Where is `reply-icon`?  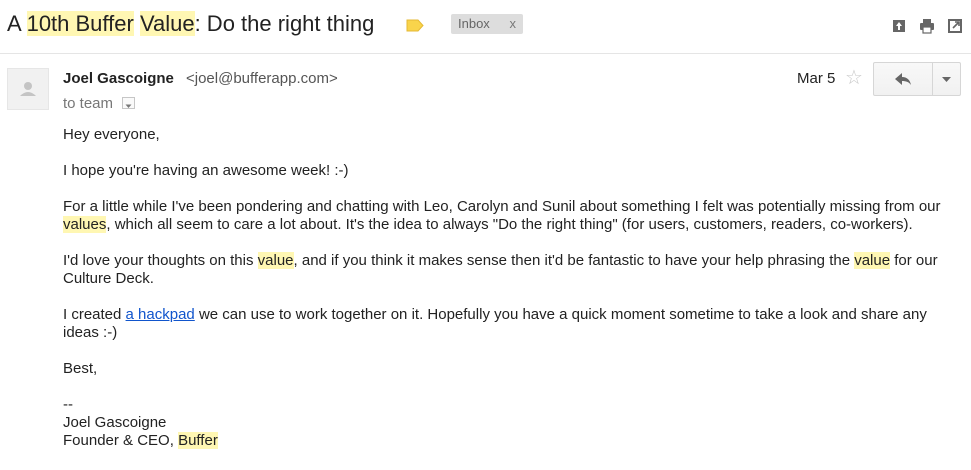
reply-icon is located at coordinates (903, 79).